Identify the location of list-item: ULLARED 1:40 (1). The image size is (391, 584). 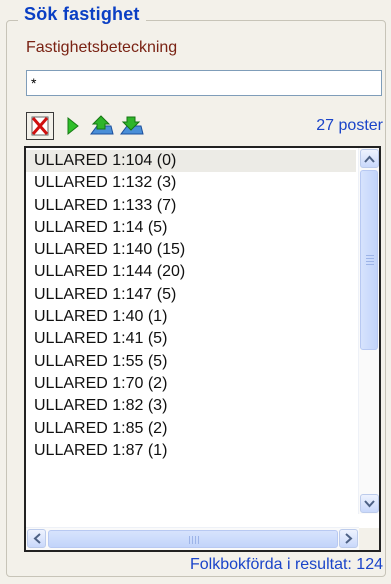
(191, 317).